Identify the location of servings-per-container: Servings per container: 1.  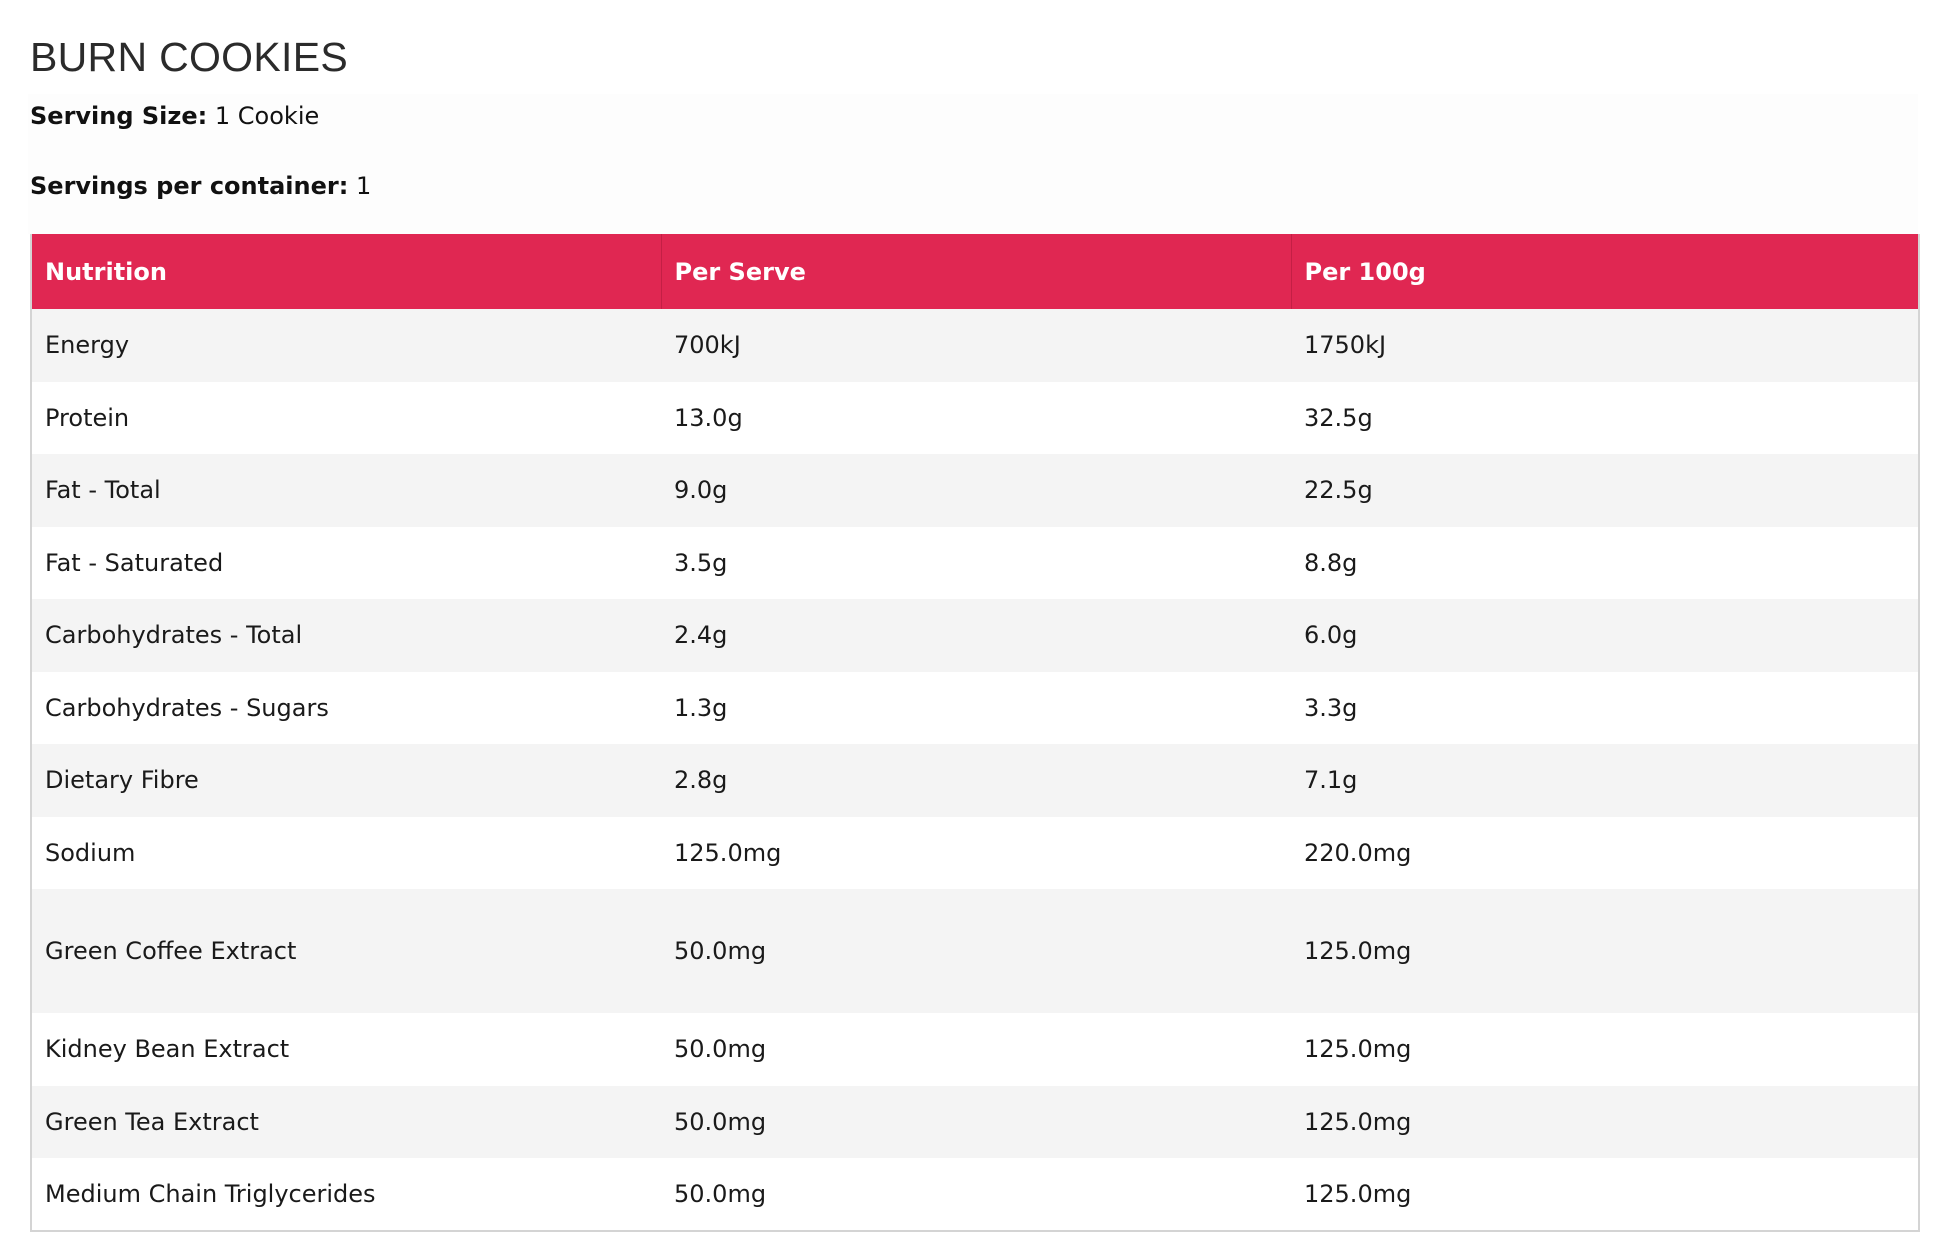
(200, 186).